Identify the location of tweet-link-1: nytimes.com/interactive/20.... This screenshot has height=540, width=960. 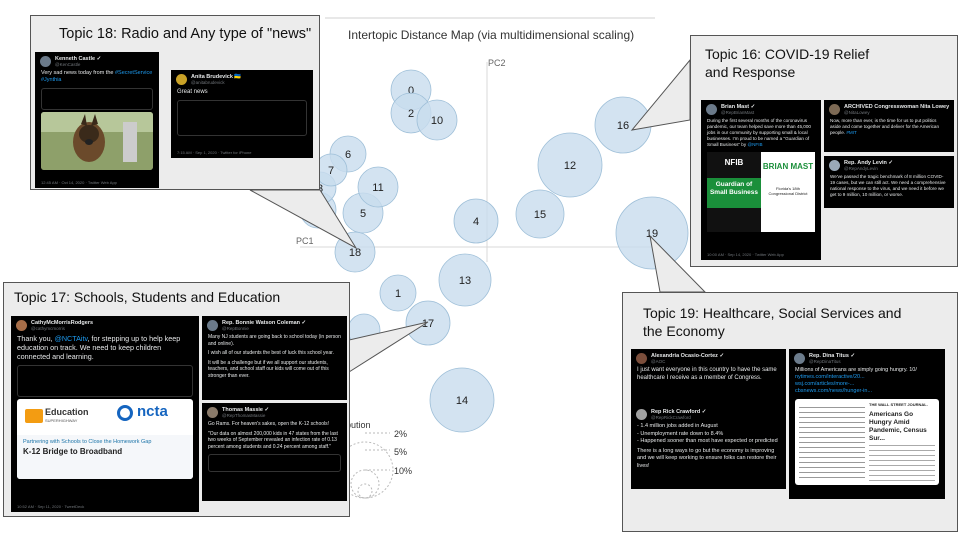
(867, 377).